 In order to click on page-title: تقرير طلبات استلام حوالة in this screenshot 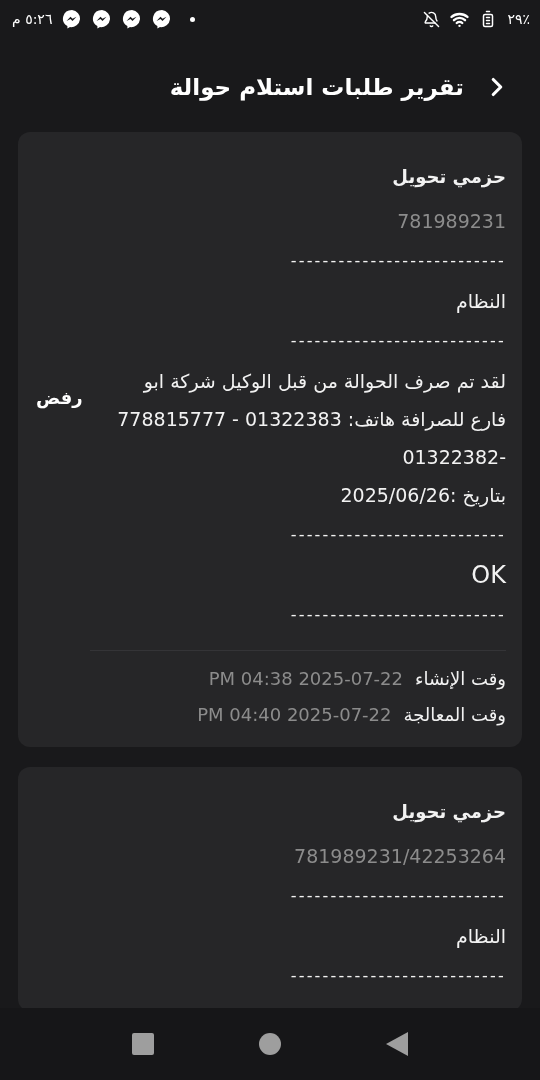, I will do `click(316, 87)`.